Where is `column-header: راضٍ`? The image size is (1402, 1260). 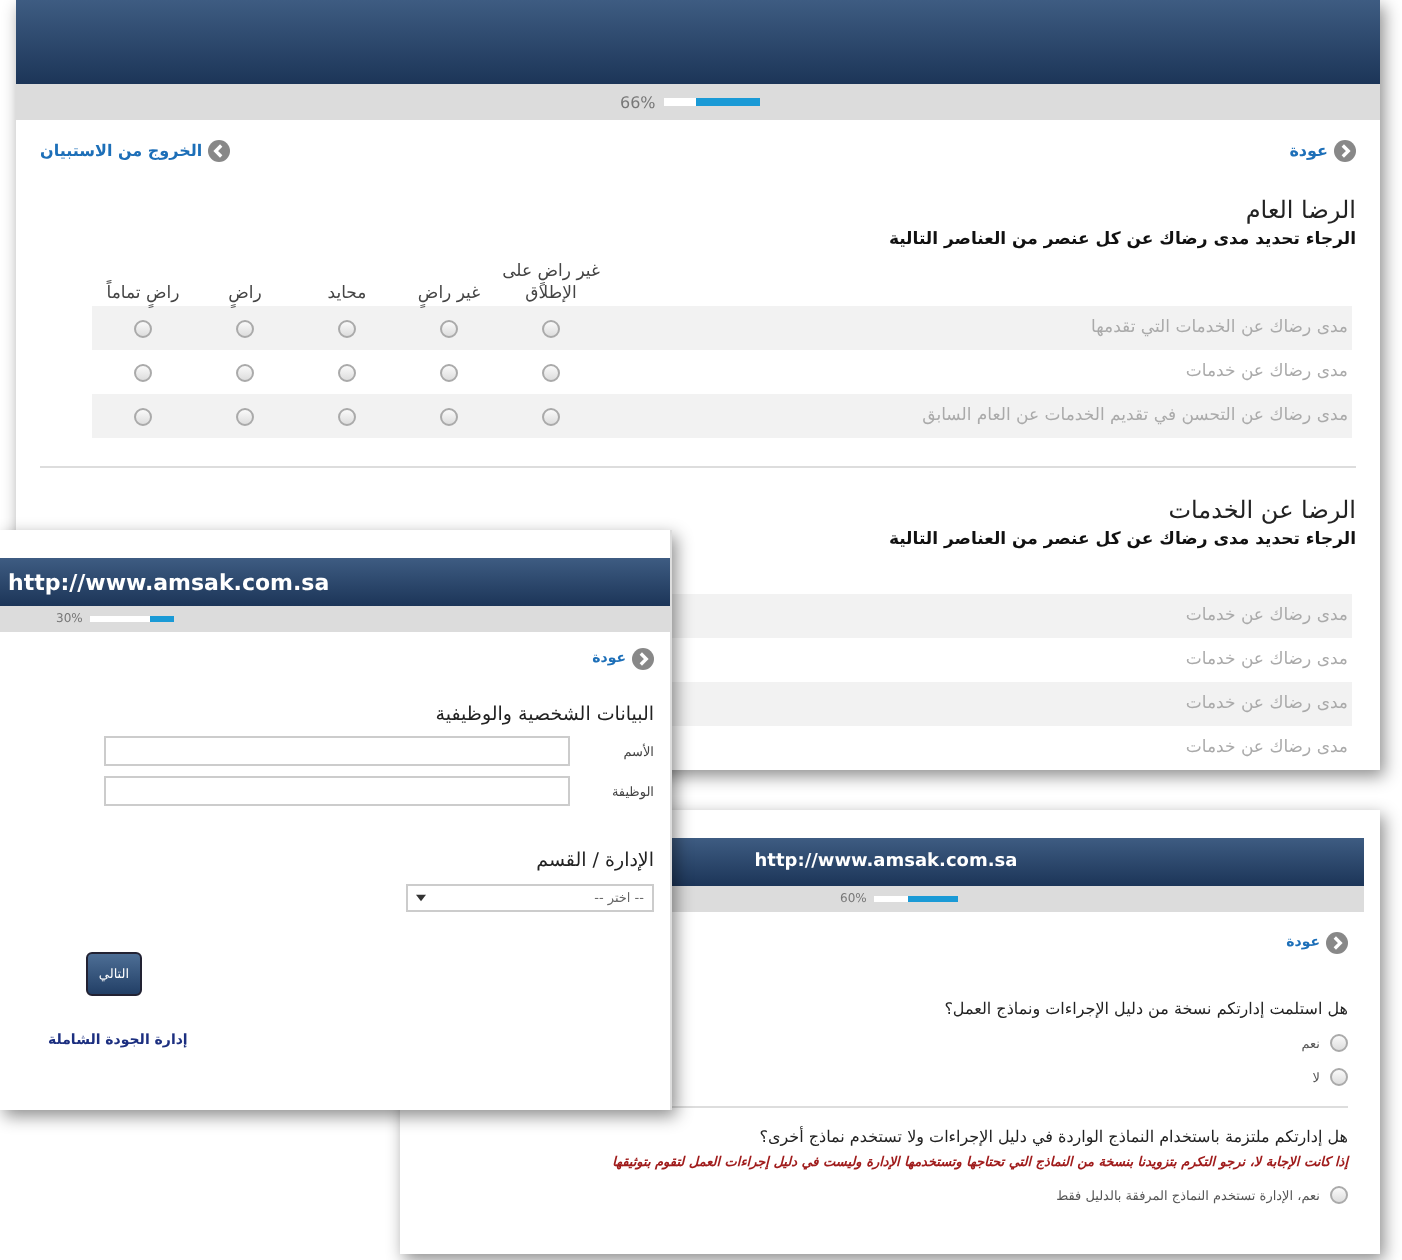
column-header: راضٍ is located at coordinates (245, 295).